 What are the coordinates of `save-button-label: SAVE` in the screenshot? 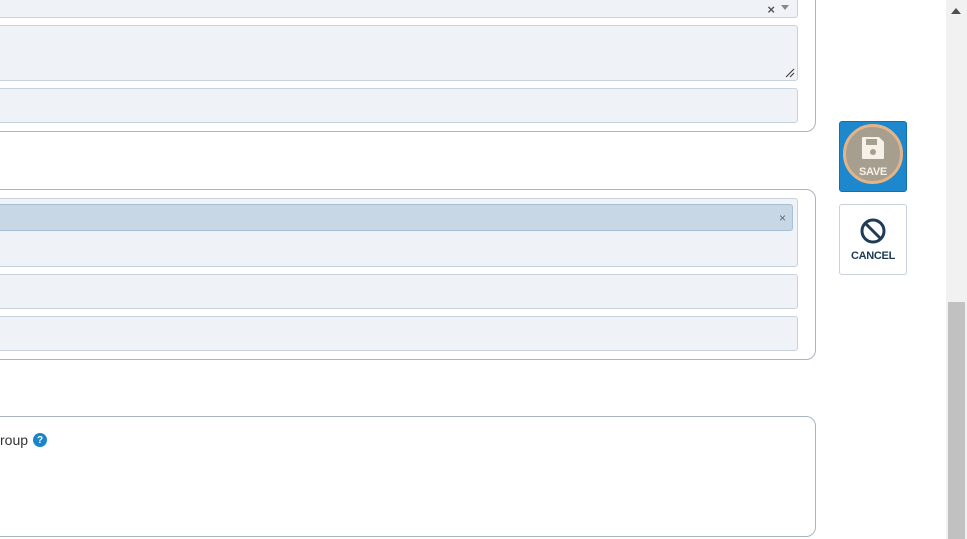 It's located at (873, 172).